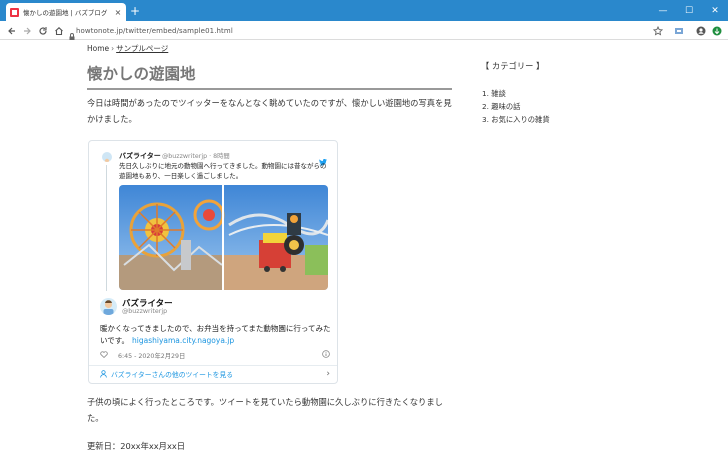 Image resolution: width=728 pixels, height=460 pixels. I want to click on category-item: 1. 雑談, so click(516, 93).